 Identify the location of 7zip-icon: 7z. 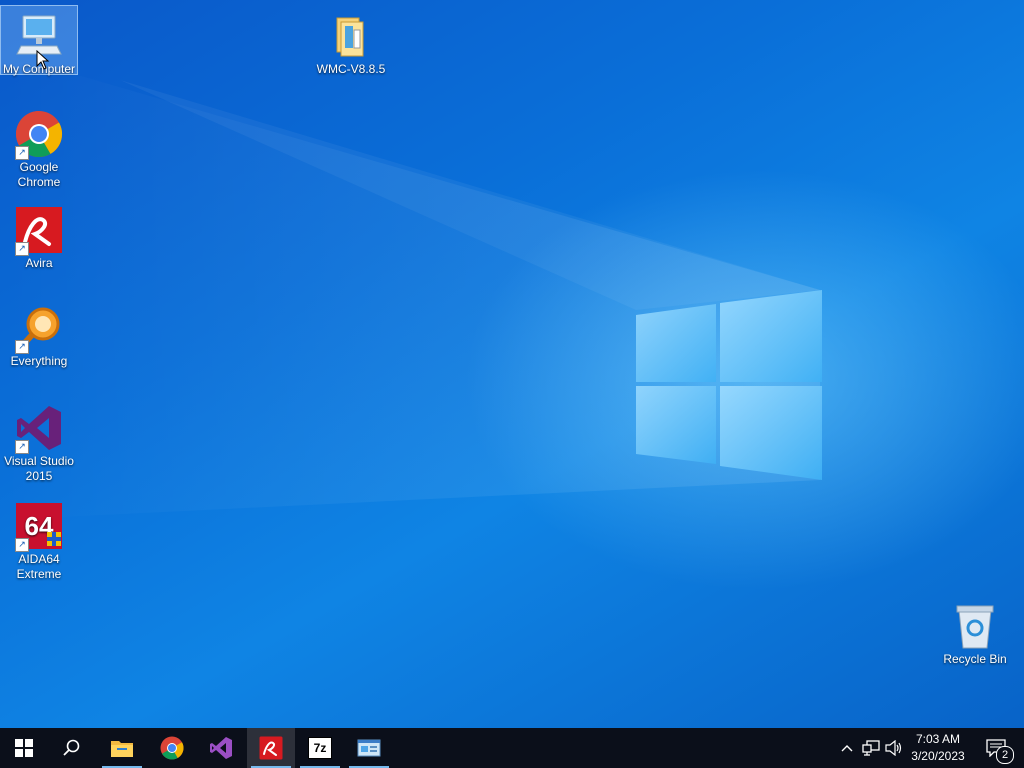
(320, 748).